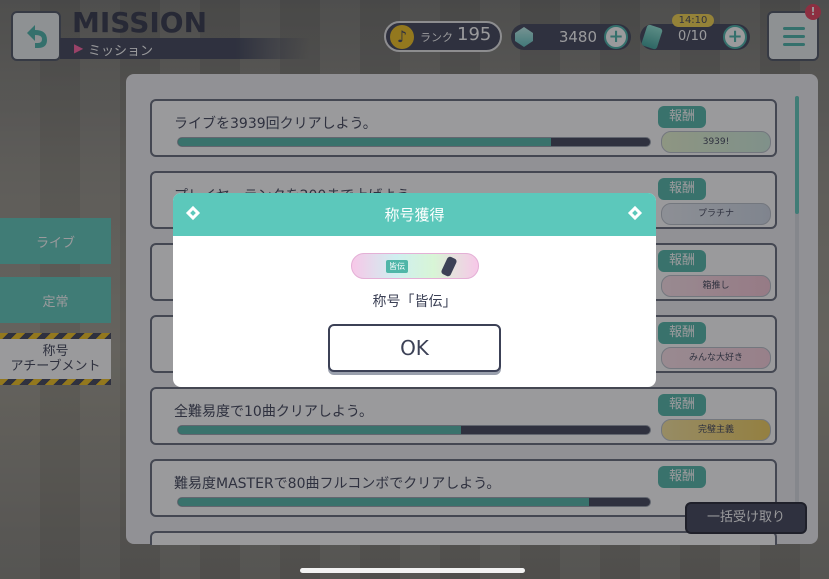  What do you see at coordinates (449, 266) in the screenshot?
I see `bottle-icon` at bounding box center [449, 266].